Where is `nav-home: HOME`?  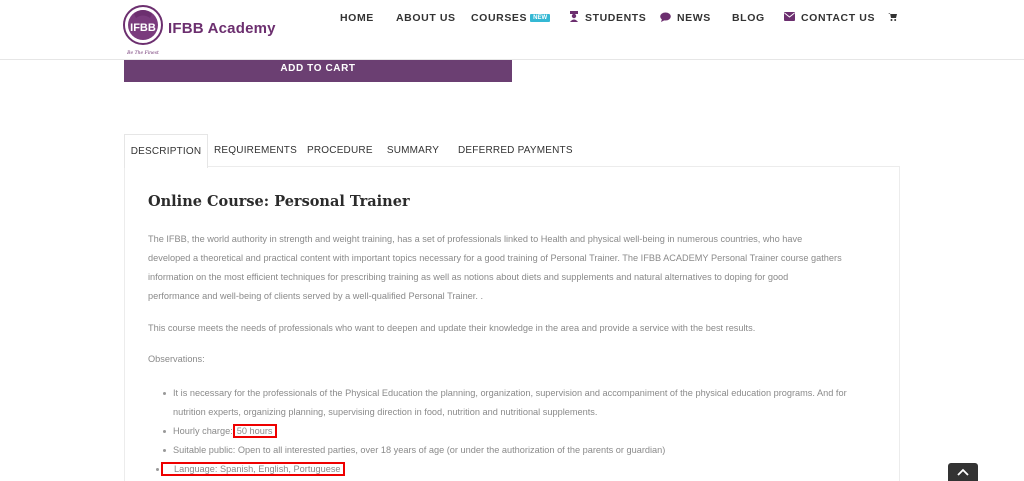 nav-home: HOME is located at coordinates (357, 18).